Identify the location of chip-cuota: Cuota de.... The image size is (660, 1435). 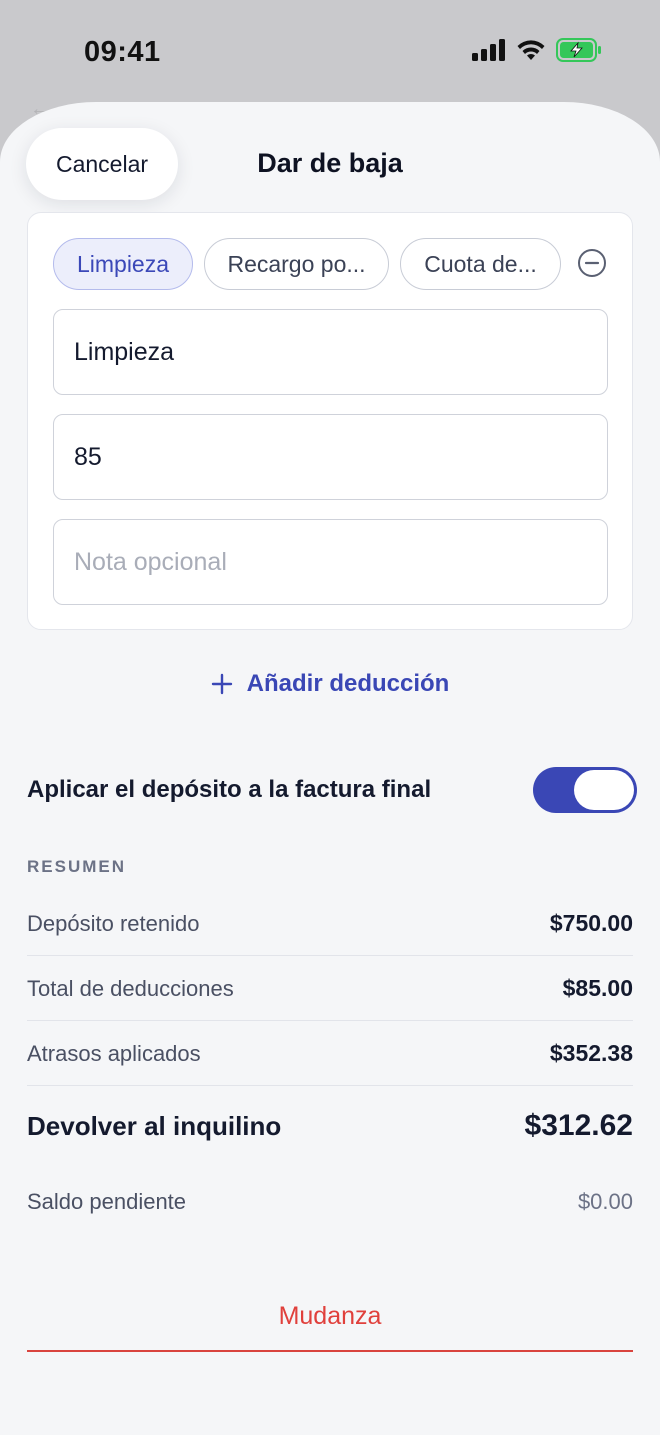
(480, 264).